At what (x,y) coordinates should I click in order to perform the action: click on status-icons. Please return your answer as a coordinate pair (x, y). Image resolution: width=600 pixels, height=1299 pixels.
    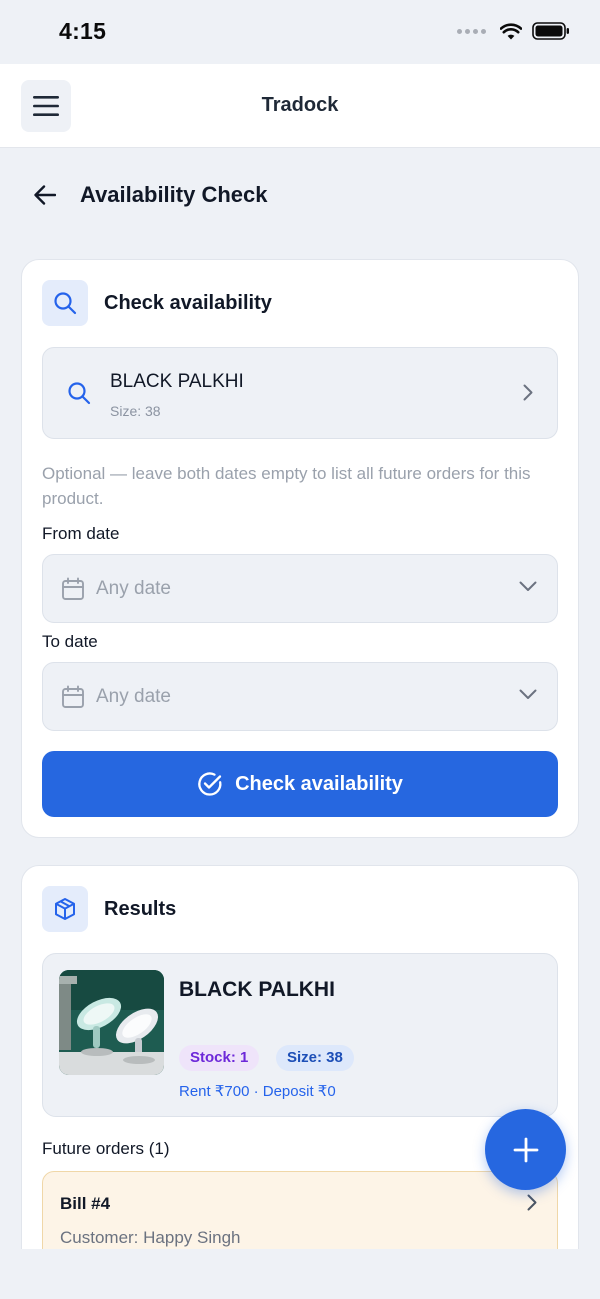
    Looking at the image, I should click on (513, 31).